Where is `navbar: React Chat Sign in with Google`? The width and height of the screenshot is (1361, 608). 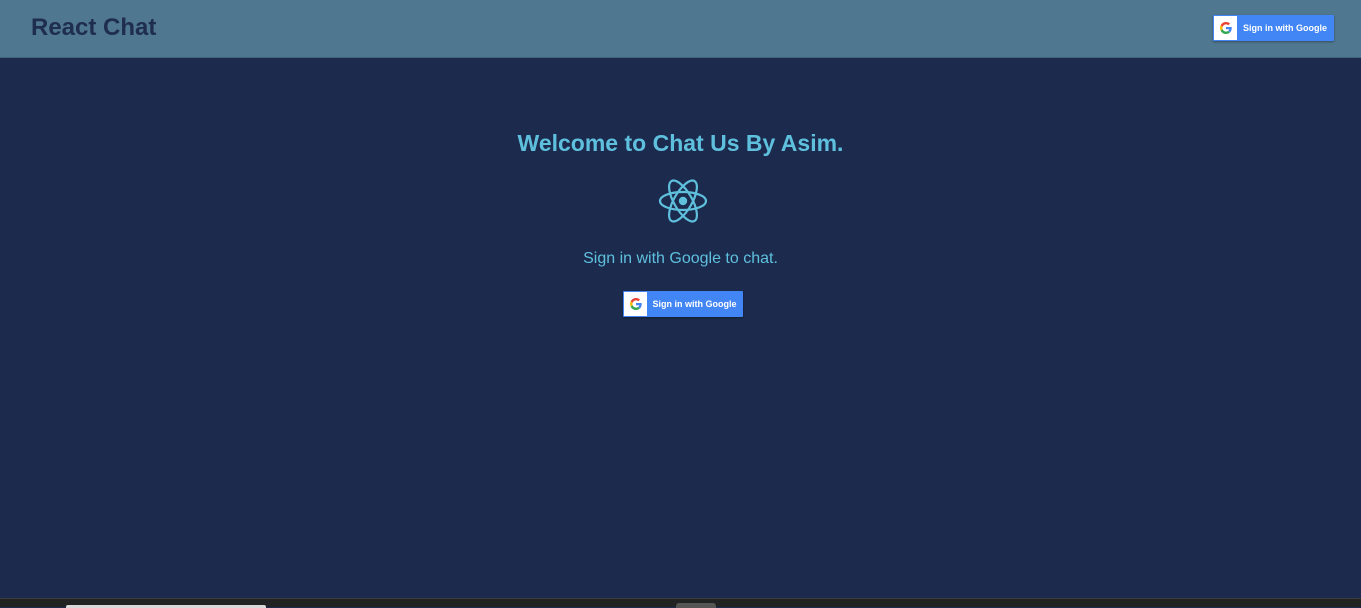 navbar: React Chat Sign in with Google is located at coordinates (680, 29).